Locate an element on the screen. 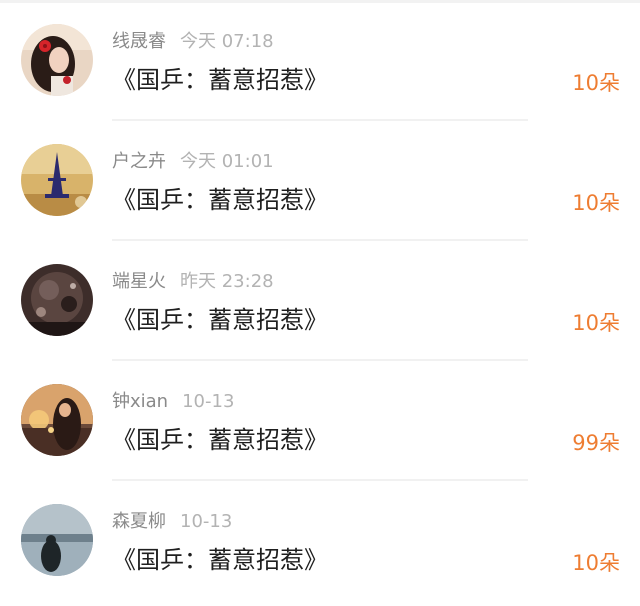 The height and width of the screenshot is (606, 640). timestamp: 今天 01:01 is located at coordinates (227, 161).